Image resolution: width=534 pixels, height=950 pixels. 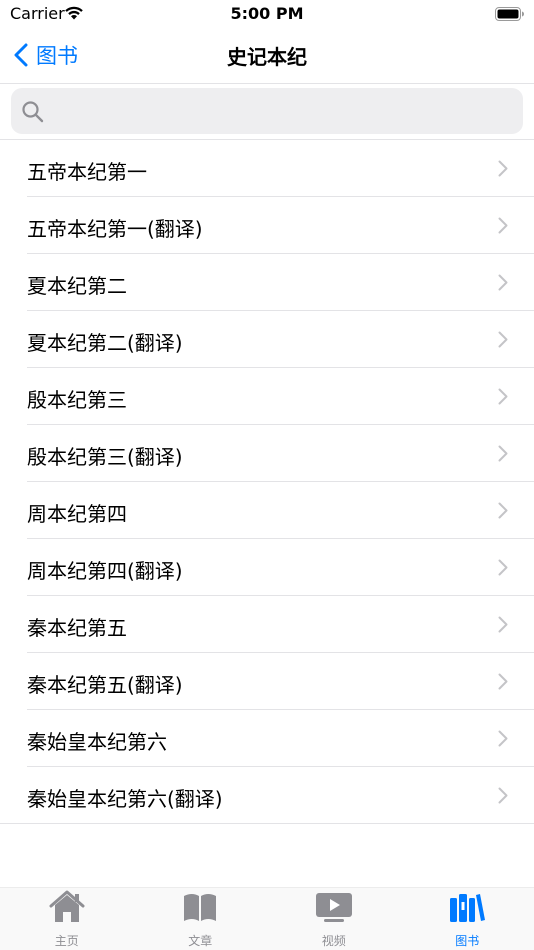 I want to click on list-item-label: 周本纪第四, so click(x=77, y=514).